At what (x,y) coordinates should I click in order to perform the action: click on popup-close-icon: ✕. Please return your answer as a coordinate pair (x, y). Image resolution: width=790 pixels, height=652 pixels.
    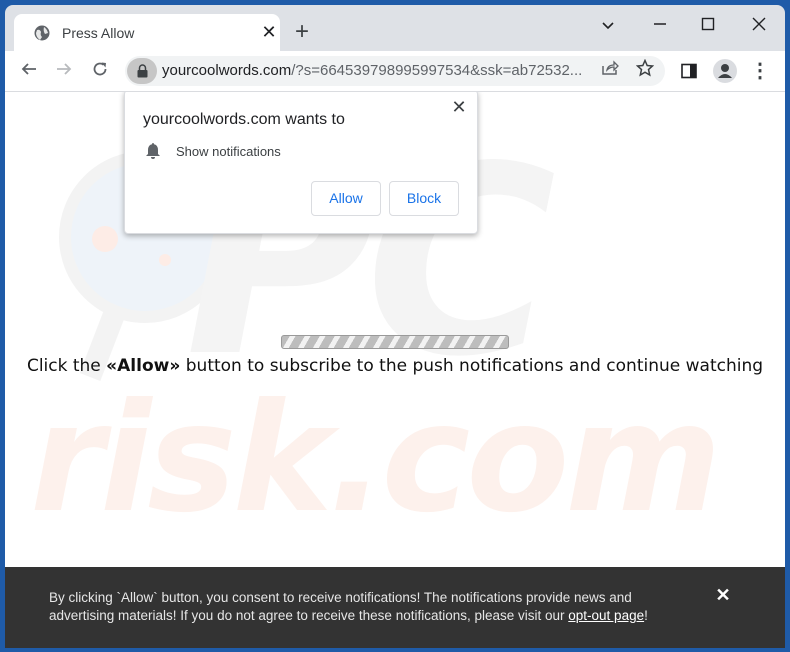
    Looking at the image, I should click on (459, 107).